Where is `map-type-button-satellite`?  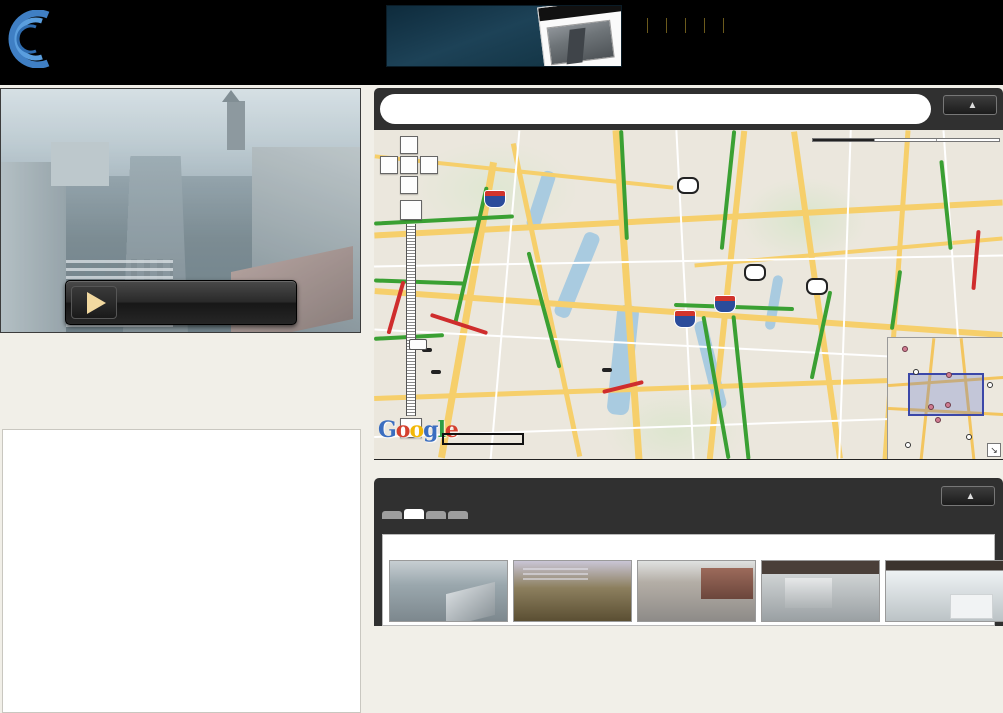
map-type-button-satellite is located at coordinates (906, 140).